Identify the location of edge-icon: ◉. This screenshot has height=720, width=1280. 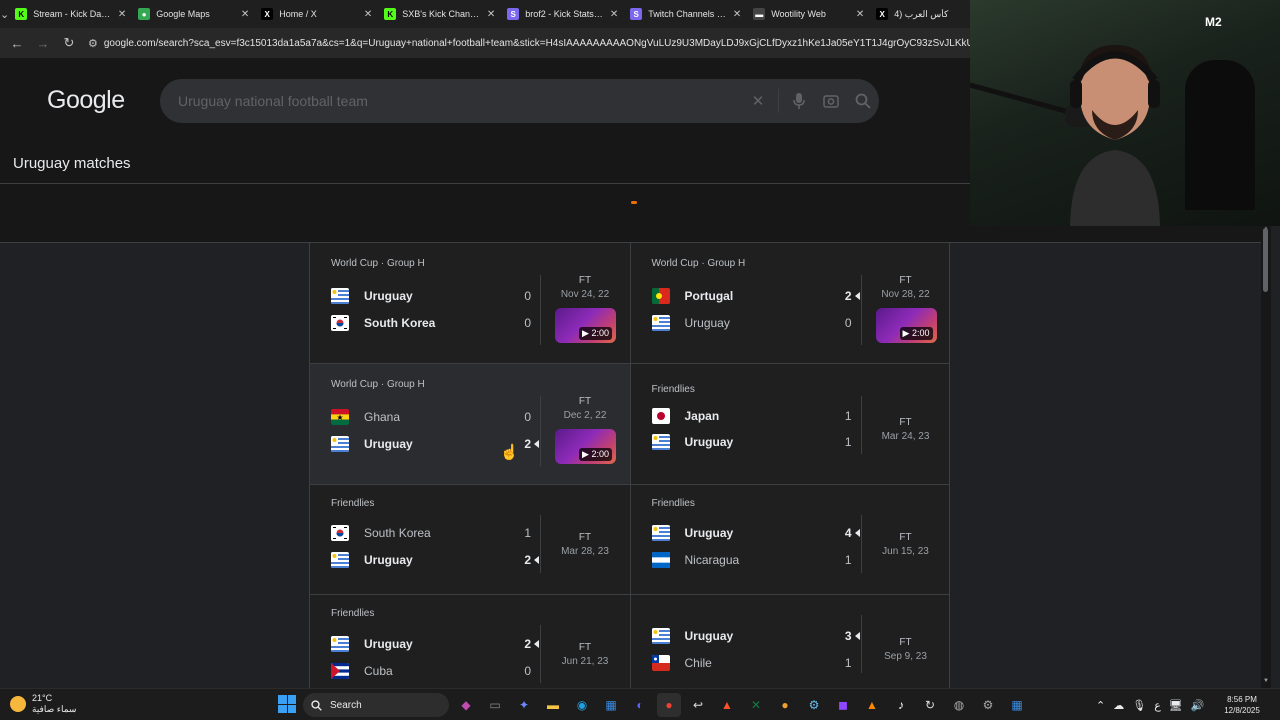
(582, 705).